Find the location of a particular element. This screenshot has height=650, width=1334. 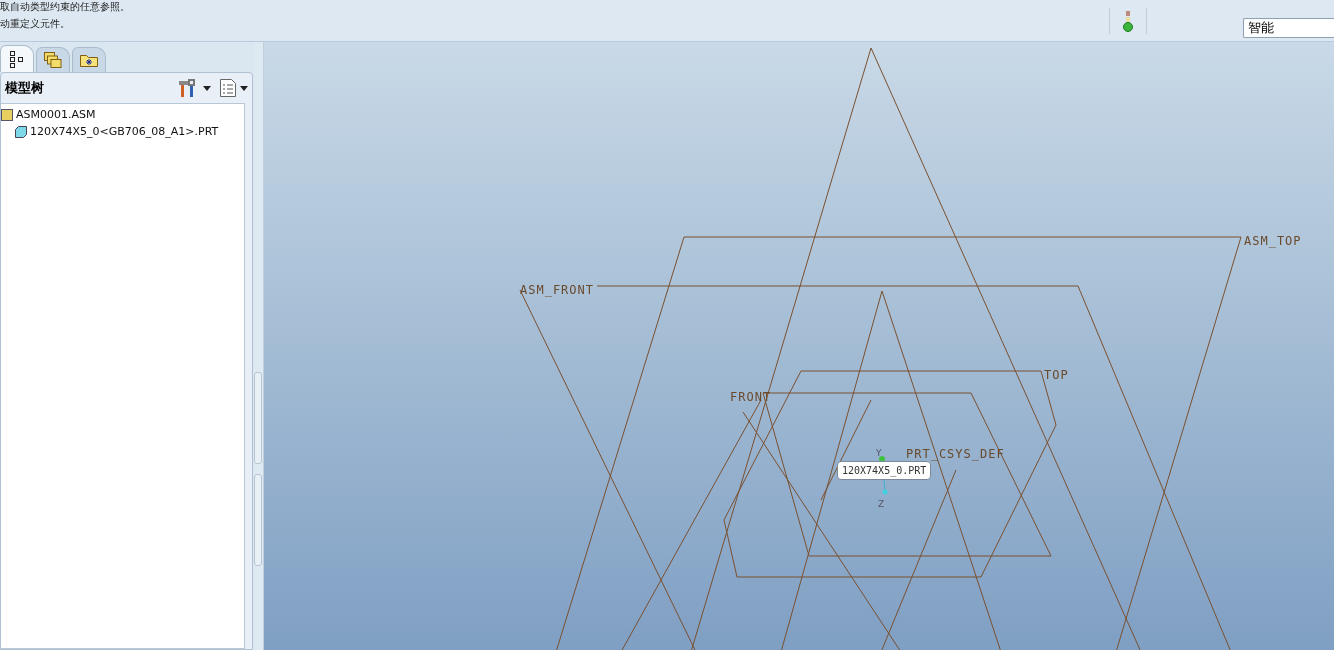

stacked-folders-icon is located at coordinates (53, 60).